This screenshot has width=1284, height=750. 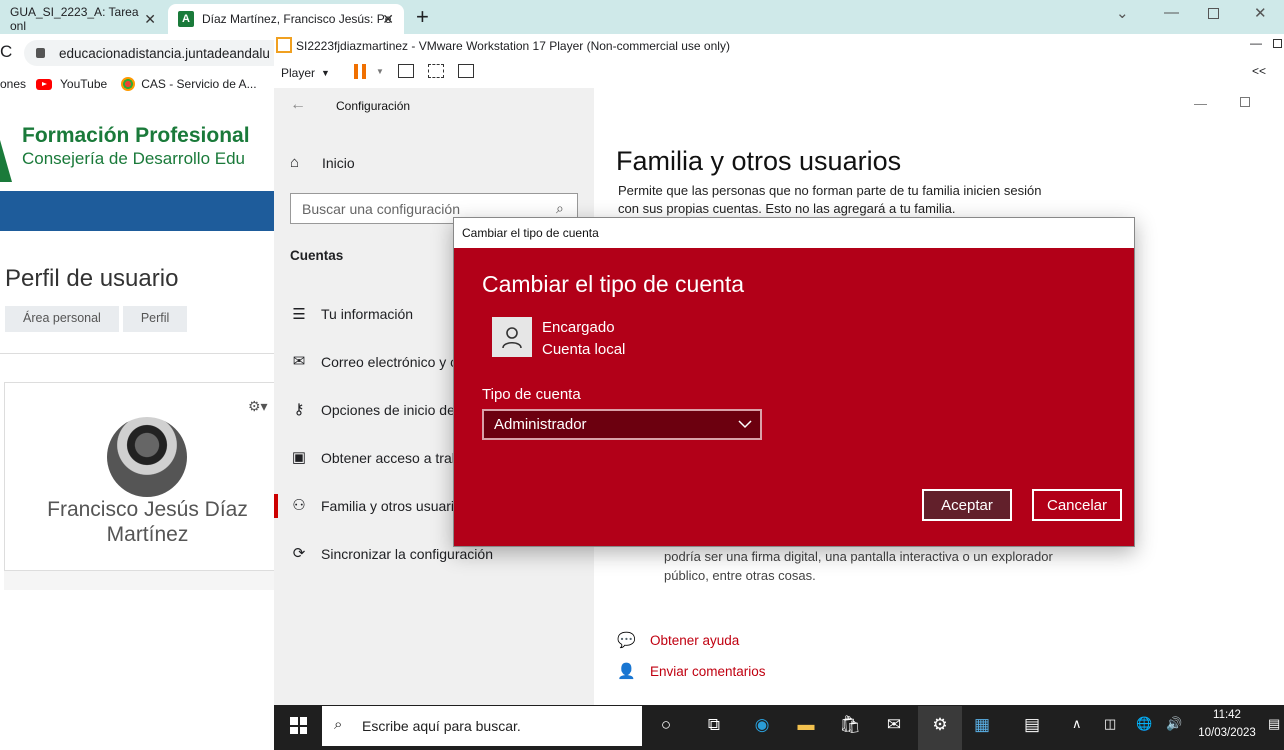 I want to click on network-icon: 🌐, so click(x=1144, y=724).